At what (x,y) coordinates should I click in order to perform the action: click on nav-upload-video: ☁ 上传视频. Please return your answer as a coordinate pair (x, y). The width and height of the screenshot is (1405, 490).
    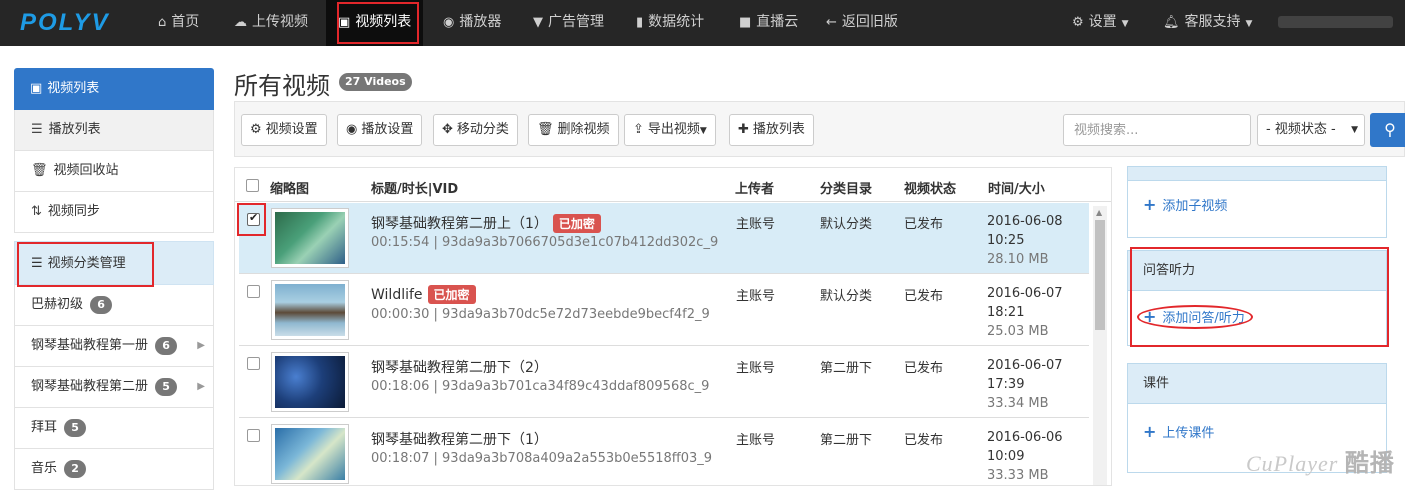
    Looking at the image, I should click on (271, 23).